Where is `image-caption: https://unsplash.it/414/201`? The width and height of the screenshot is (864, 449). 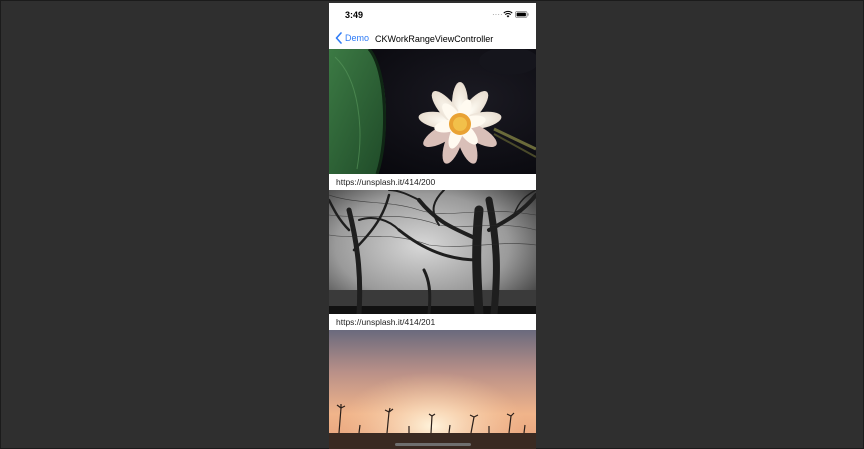 image-caption: https://unsplash.it/414/201 is located at coordinates (432, 322).